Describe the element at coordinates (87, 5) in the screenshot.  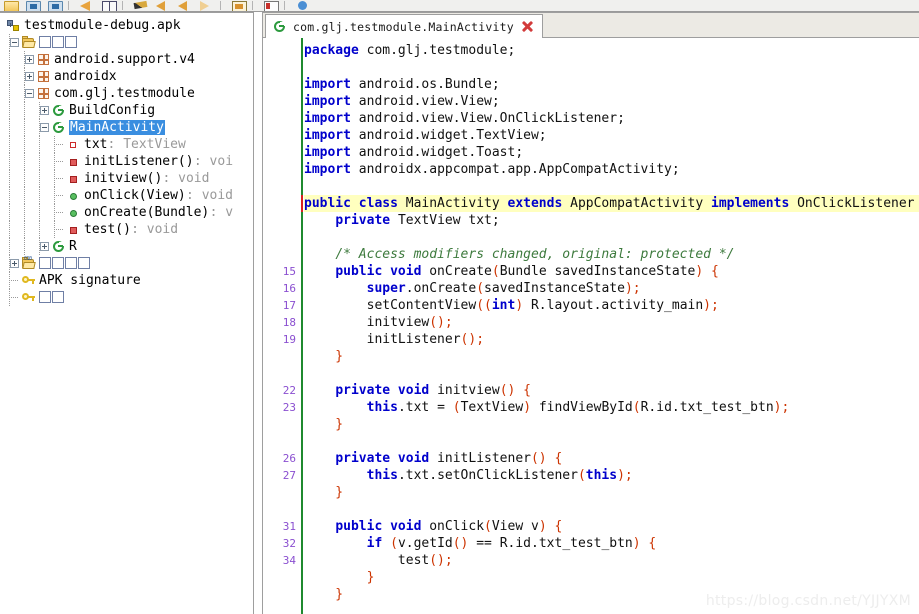
I see `back-arrow-icon` at that location.